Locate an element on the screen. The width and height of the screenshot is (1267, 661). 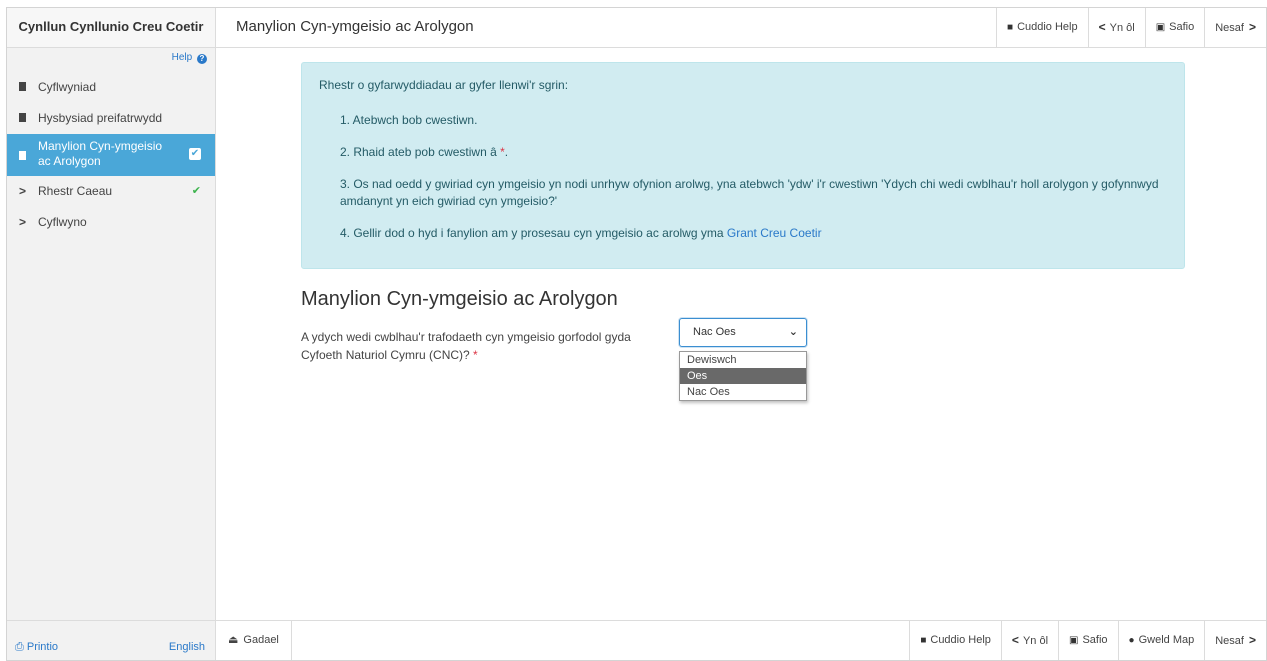
sidebar-item-field-list: > Rhestr Caeau ✔ is located at coordinates (111, 191).